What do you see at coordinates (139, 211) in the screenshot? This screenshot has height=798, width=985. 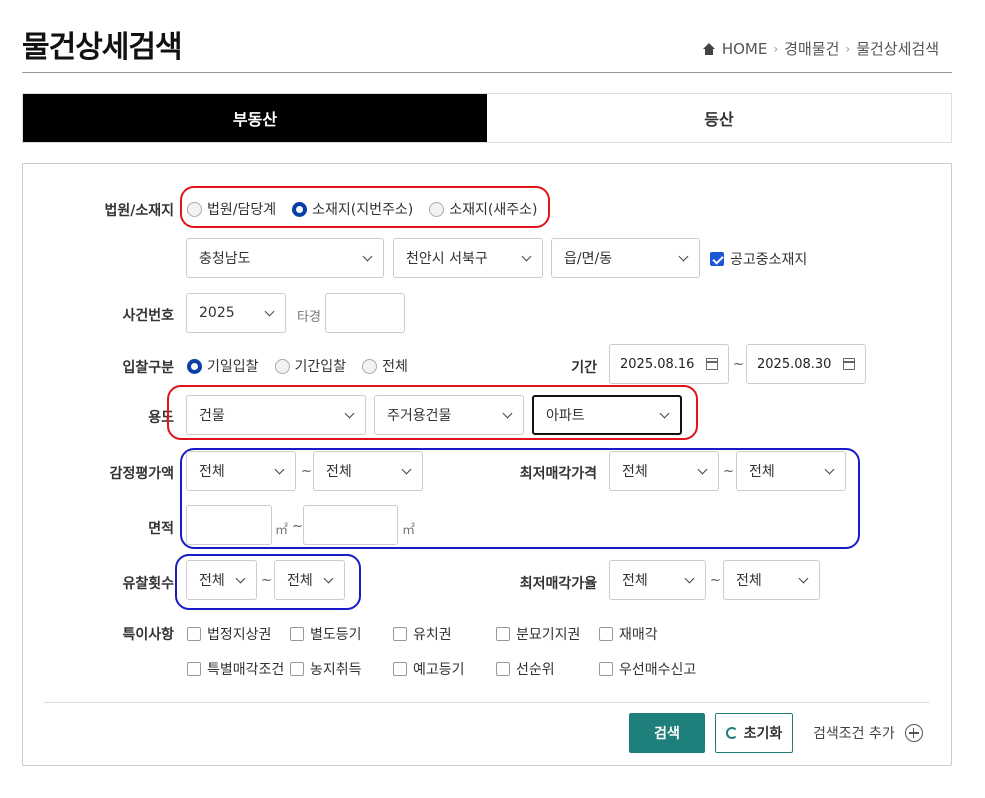 I see `court-location-label: 법원/소재지` at bounding box center [139, 211].